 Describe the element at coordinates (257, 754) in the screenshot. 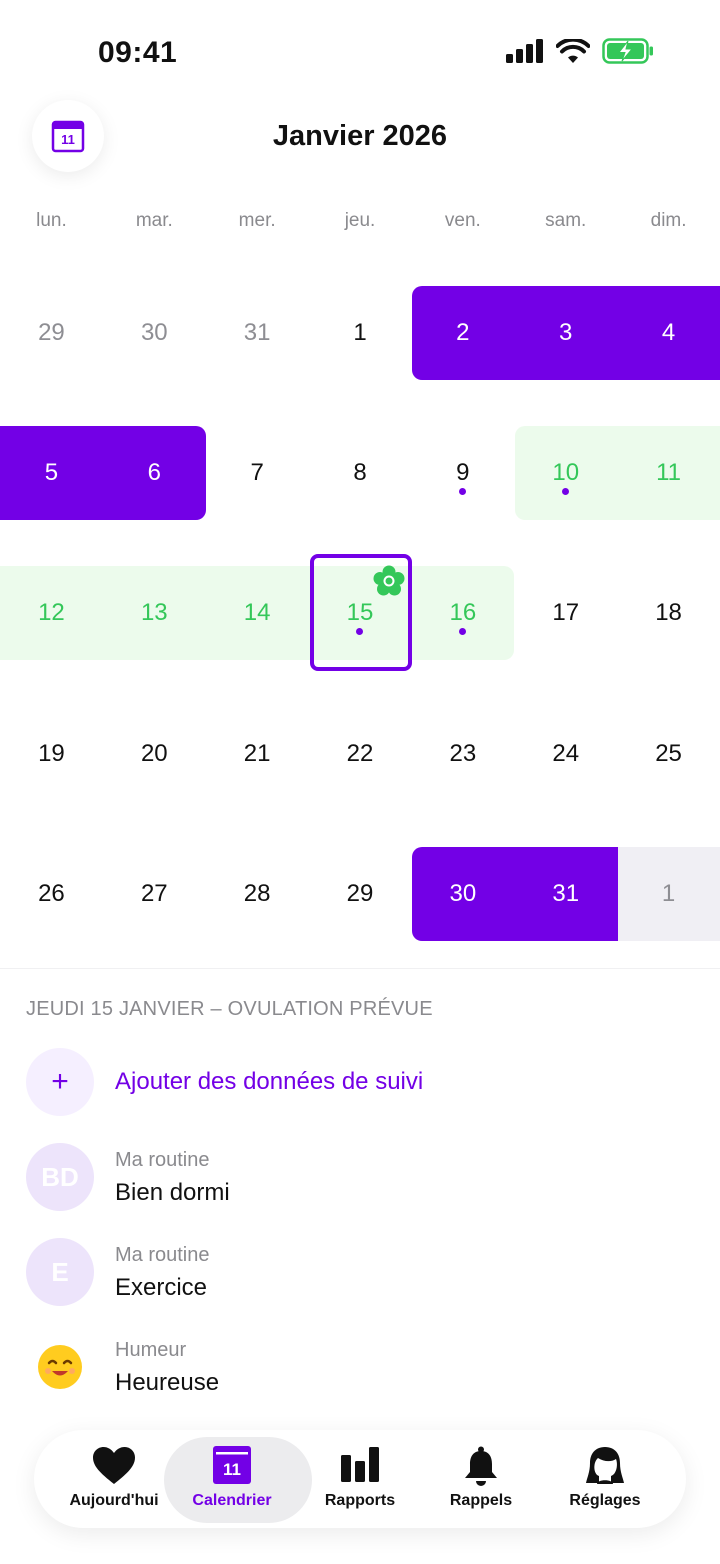

I see `calendar-day: 21` at that location.